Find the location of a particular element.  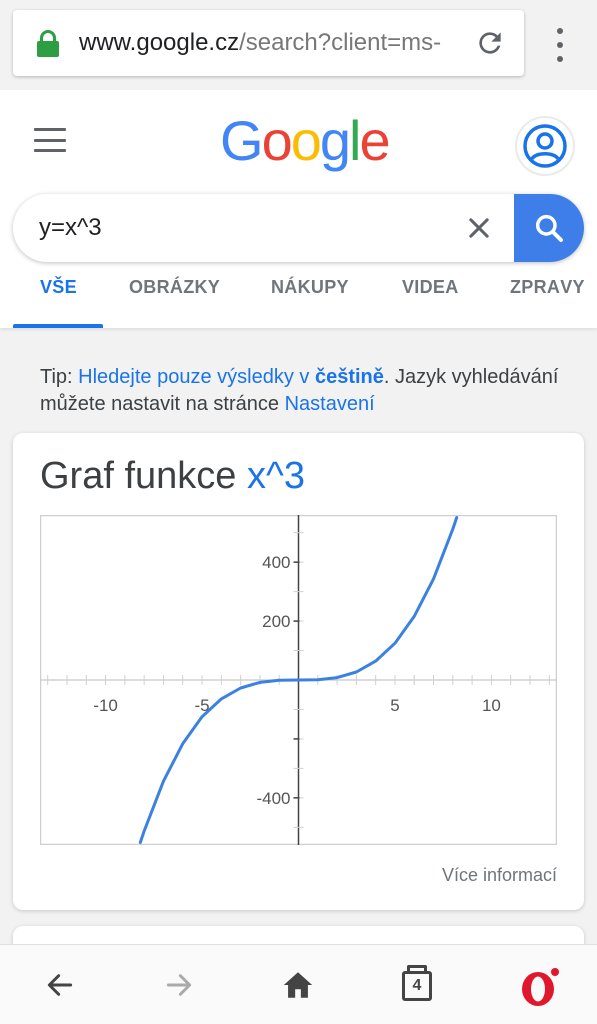

logo-letter: e is located at coordinates (374, 140).